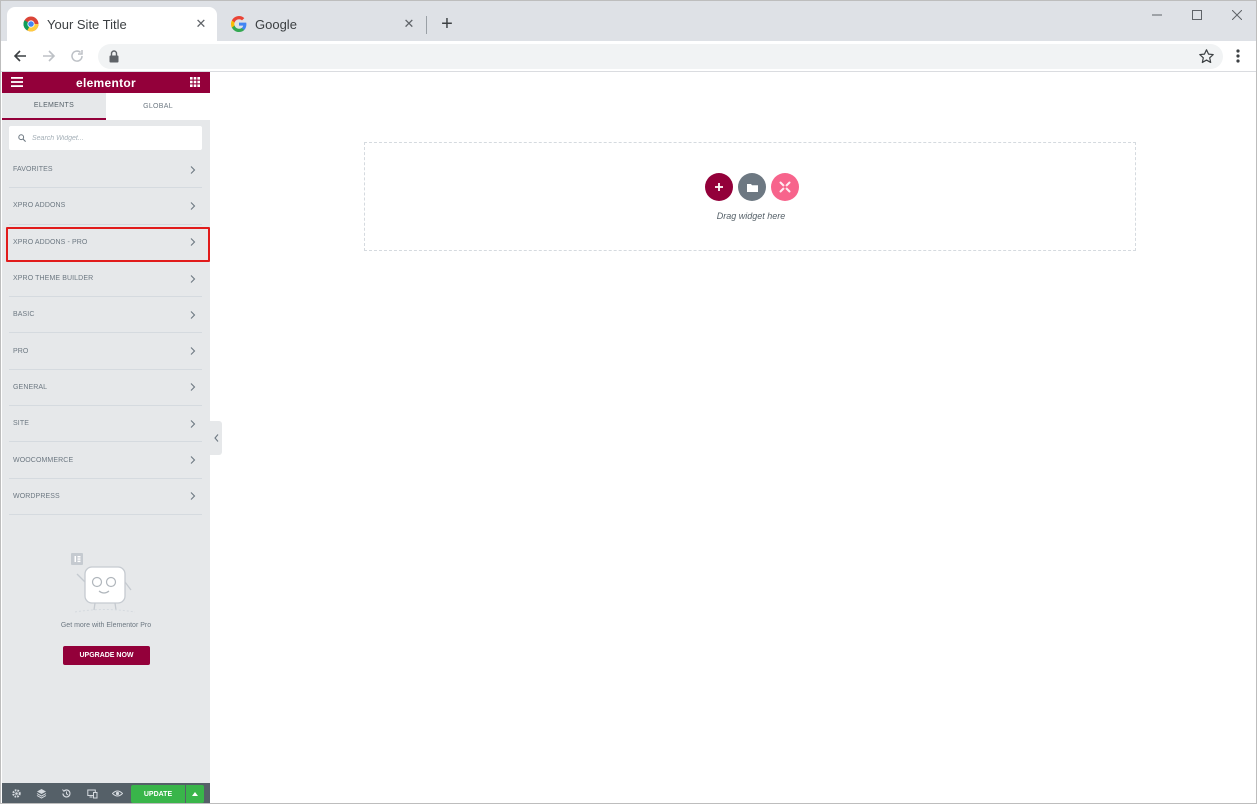 This screenshot has width=1257, height=804. What do you see at coordinates (320, 24) in the screenshot?
I see `tab-google: Google ✕` at bounding box center [320, 24].